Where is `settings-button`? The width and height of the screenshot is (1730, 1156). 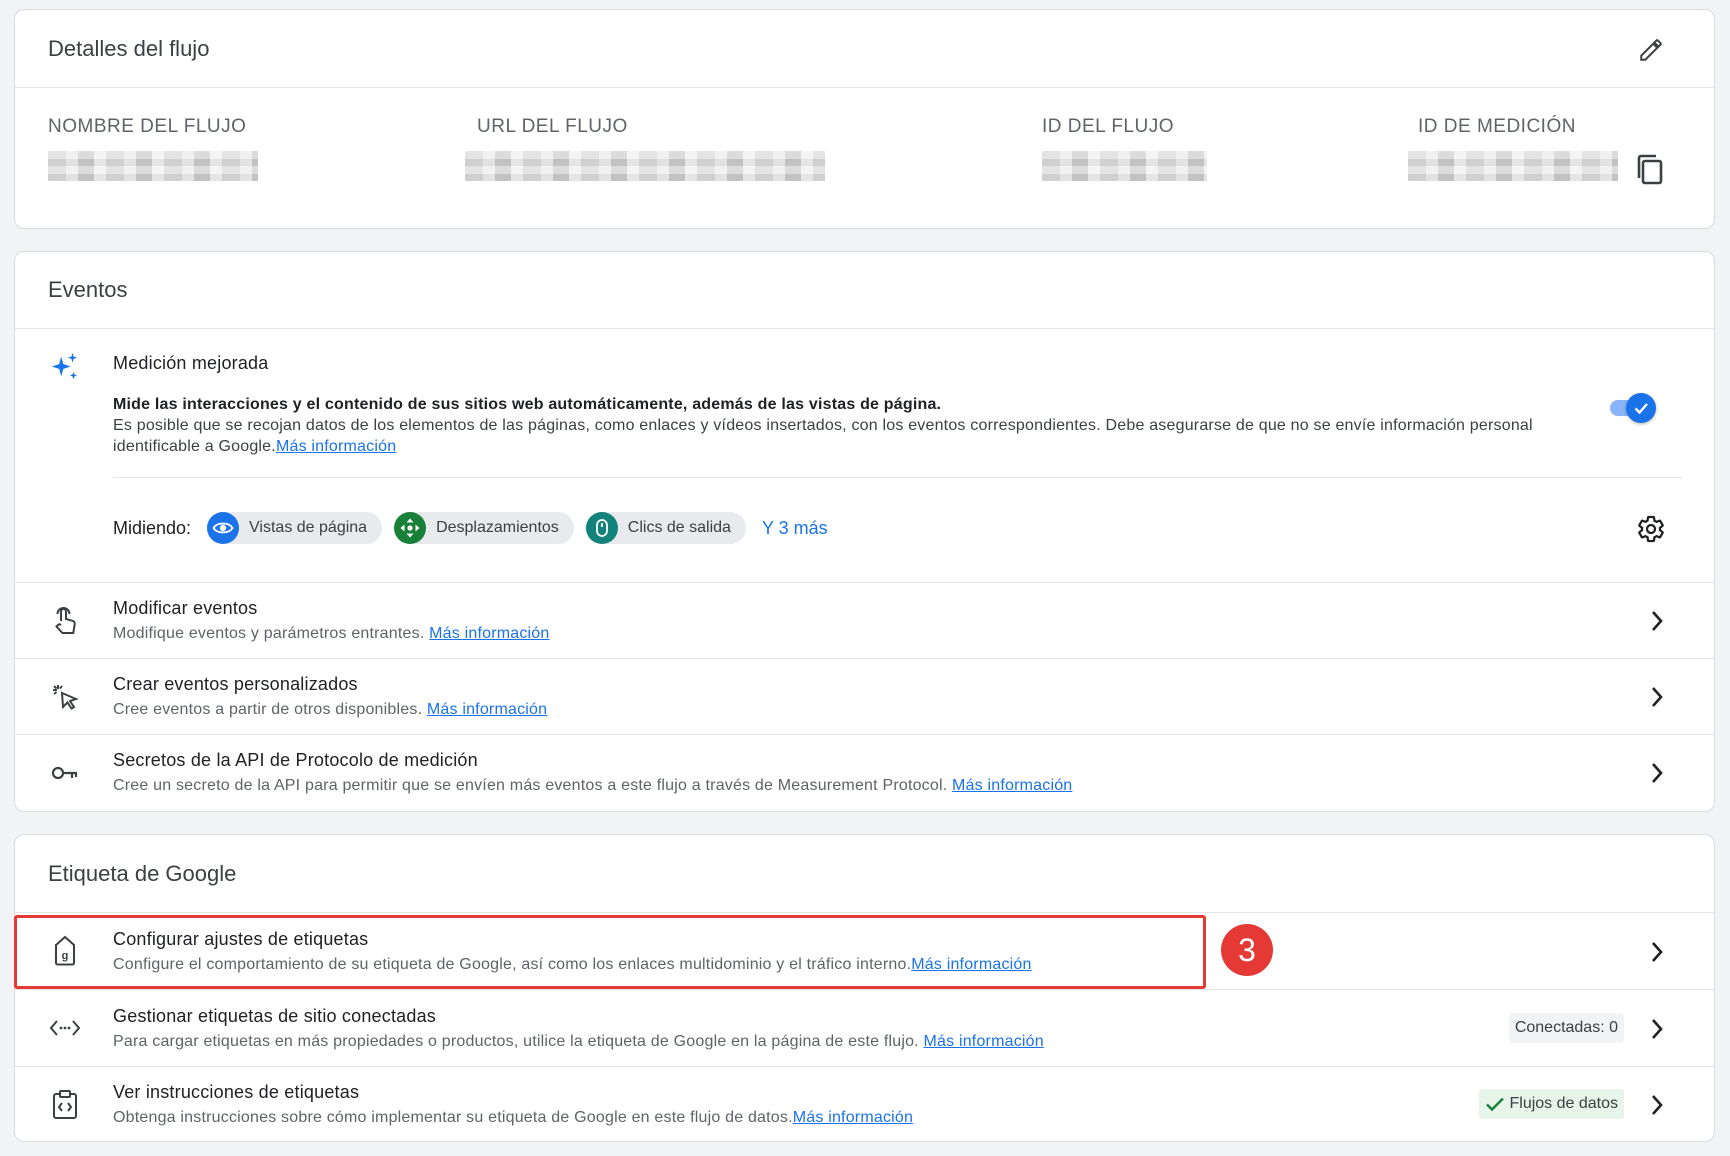 settings-button is located at coordinates (1651, 529).